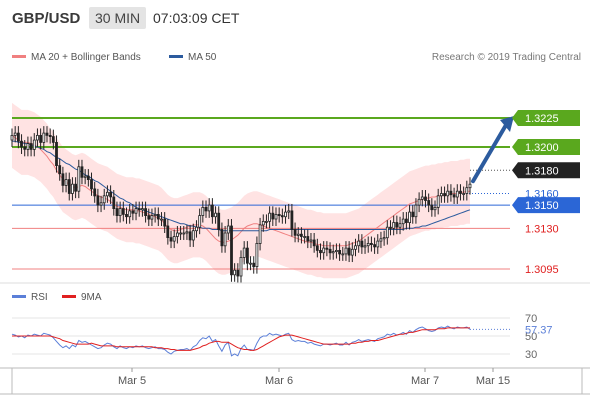  I want to click on rsi-tick-70: 70, so click(531, 319).